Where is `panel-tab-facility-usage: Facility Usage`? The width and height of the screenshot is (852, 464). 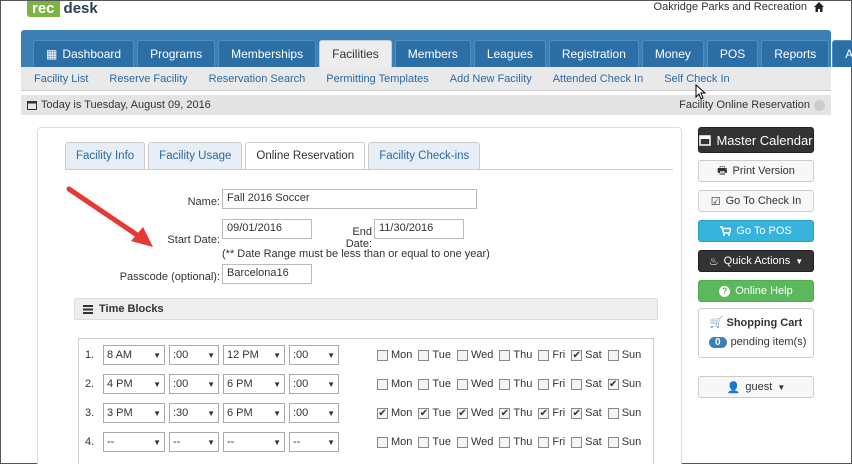 panel-tab-facility-usage: Facility Usage is located at coordinates (195, 155).